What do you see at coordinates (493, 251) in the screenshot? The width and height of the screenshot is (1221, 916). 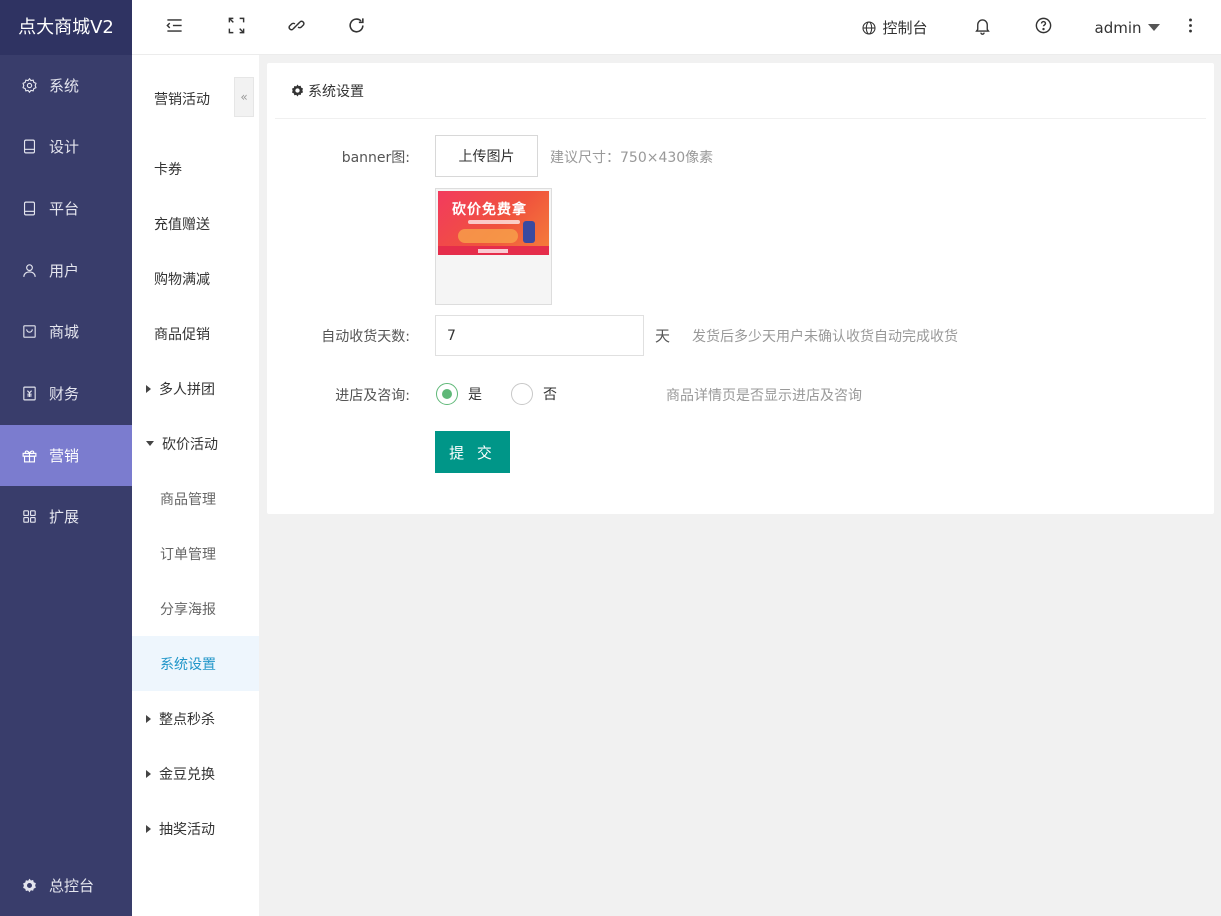 I see `banner-footer-text` at bounding box center [493, 251].